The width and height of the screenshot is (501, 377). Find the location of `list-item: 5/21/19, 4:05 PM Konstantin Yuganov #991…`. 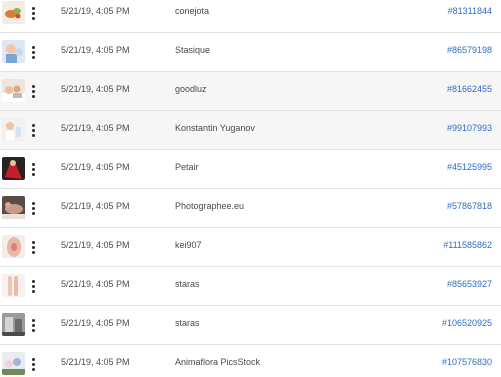

list-item: 5/21/19, 4:05 PM Konstantin Yuganov #991… is located at coordinates (250, 130).